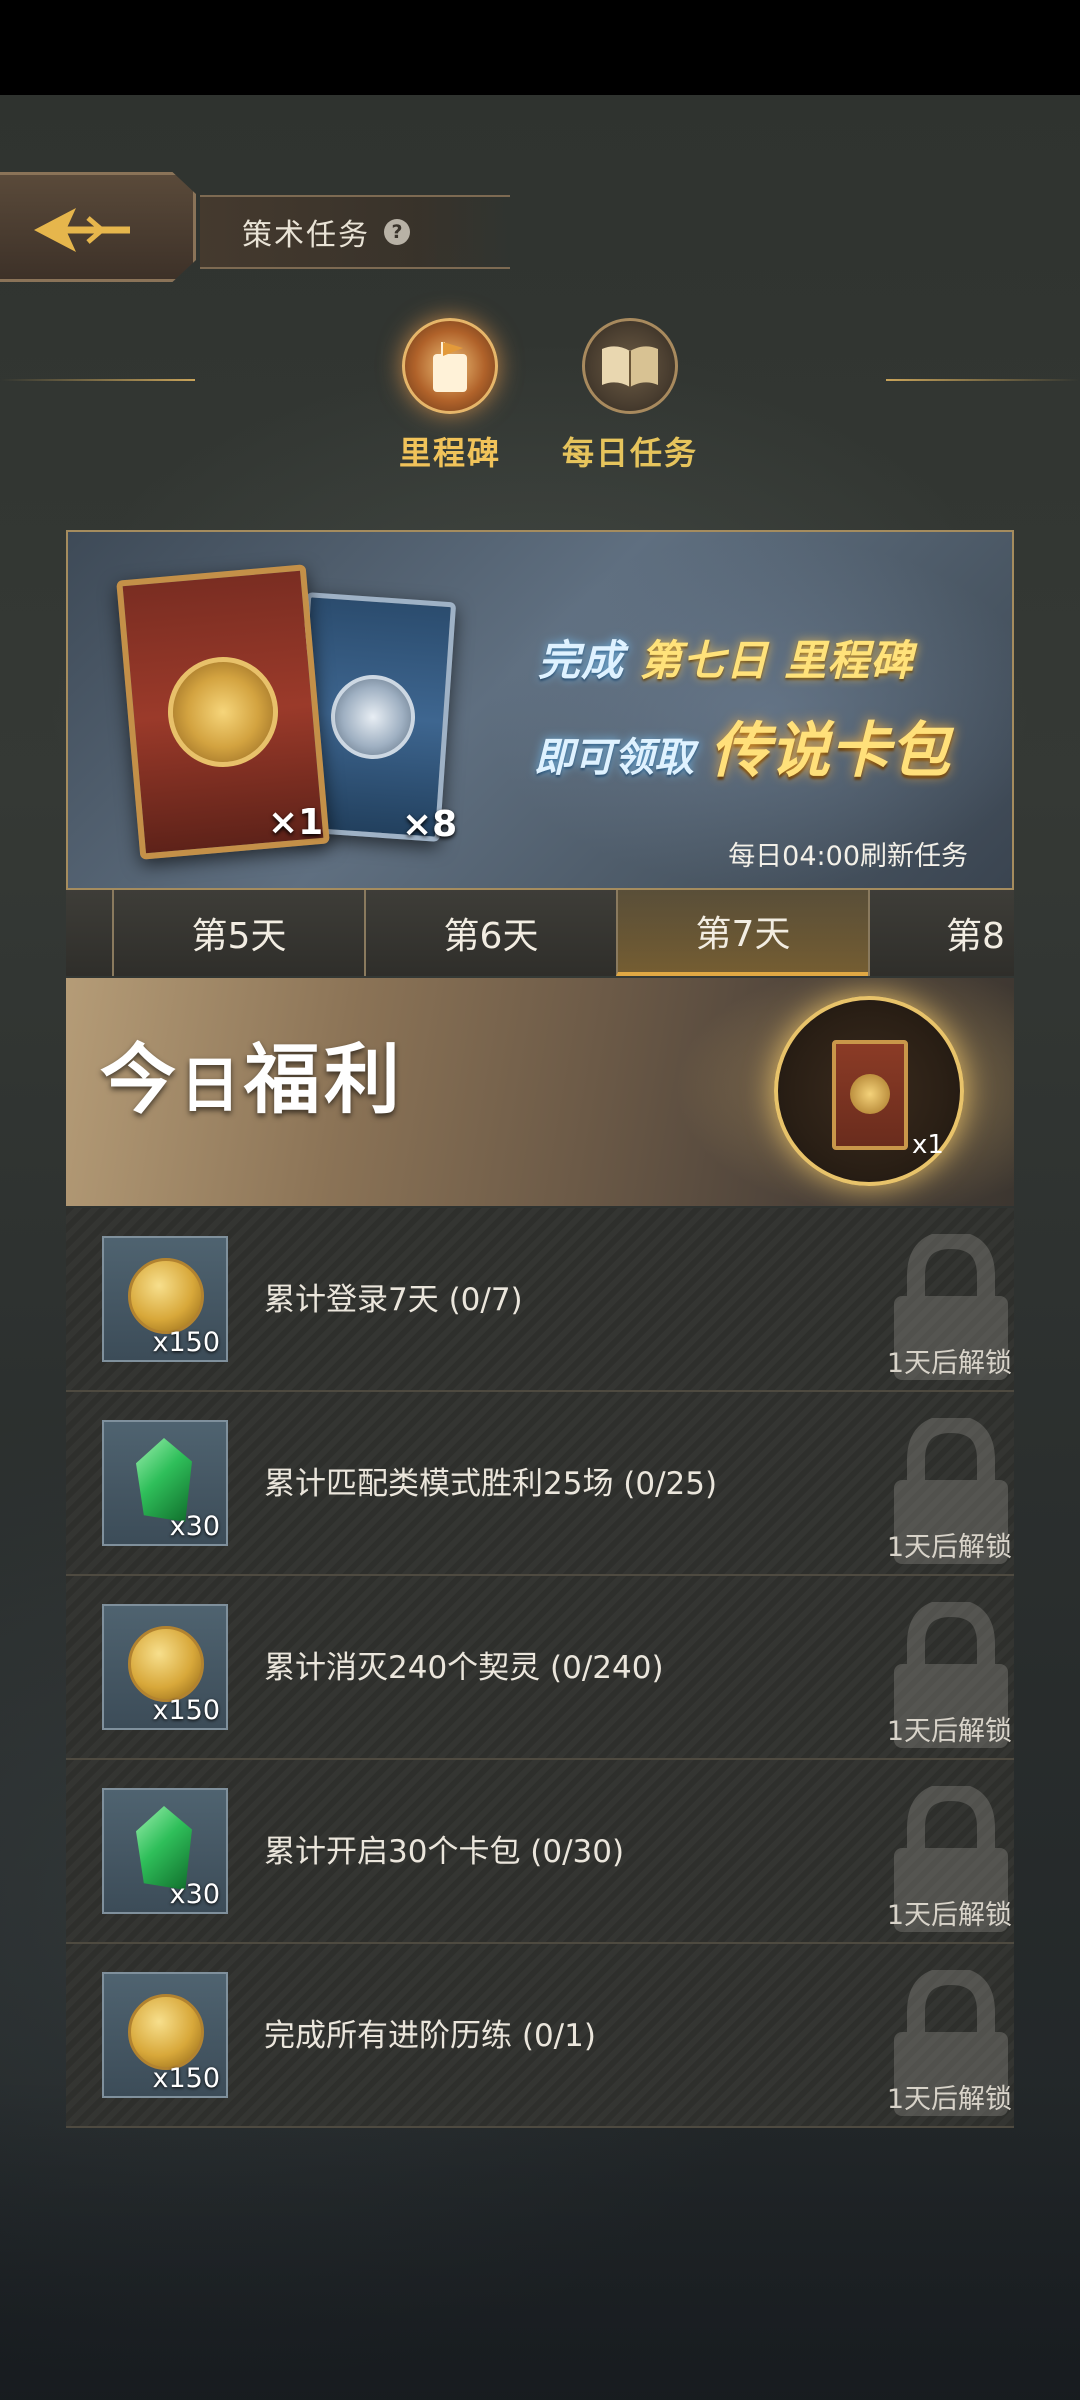  Describe the element at coordinates (742, 933) in the screenshot. I see `tab-day-7: 第7天` at that location.